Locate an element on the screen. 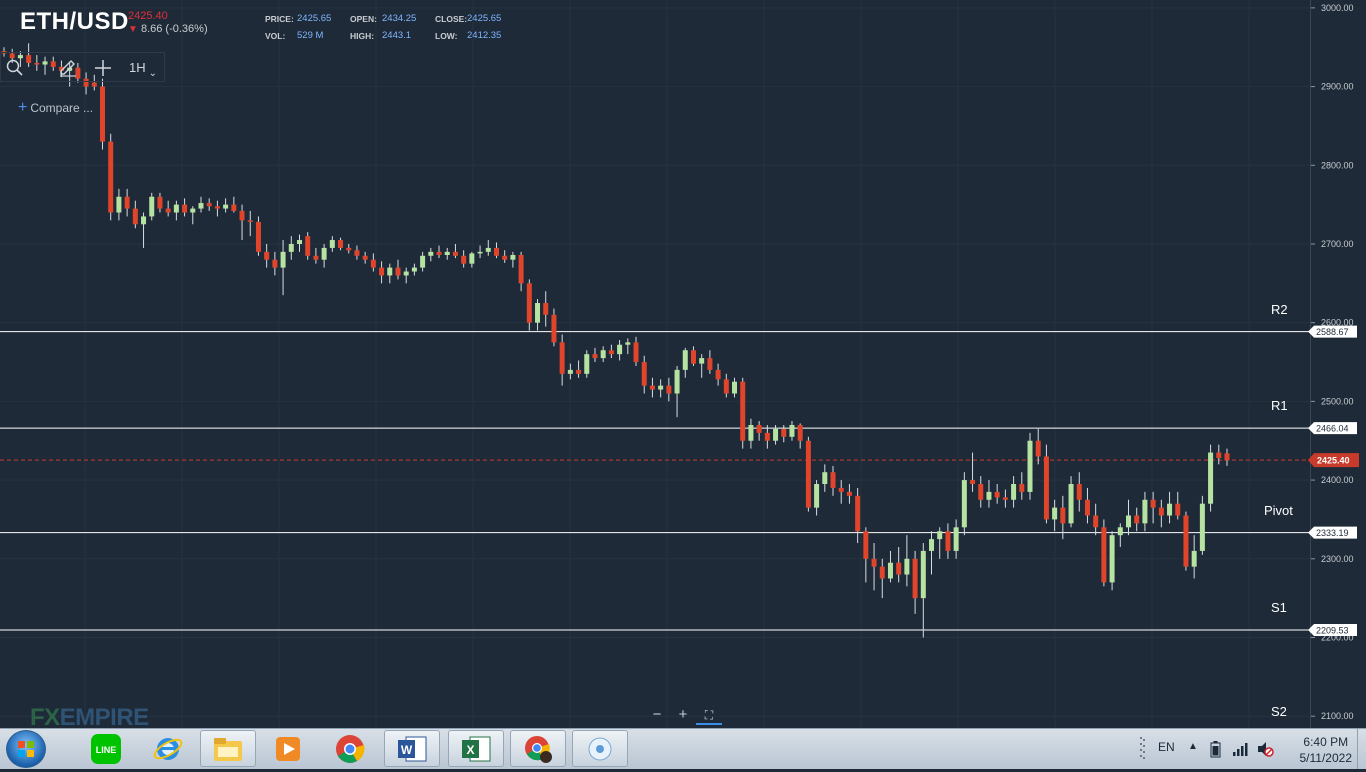  taskbar-word: W is located at coordinates (412, 748).